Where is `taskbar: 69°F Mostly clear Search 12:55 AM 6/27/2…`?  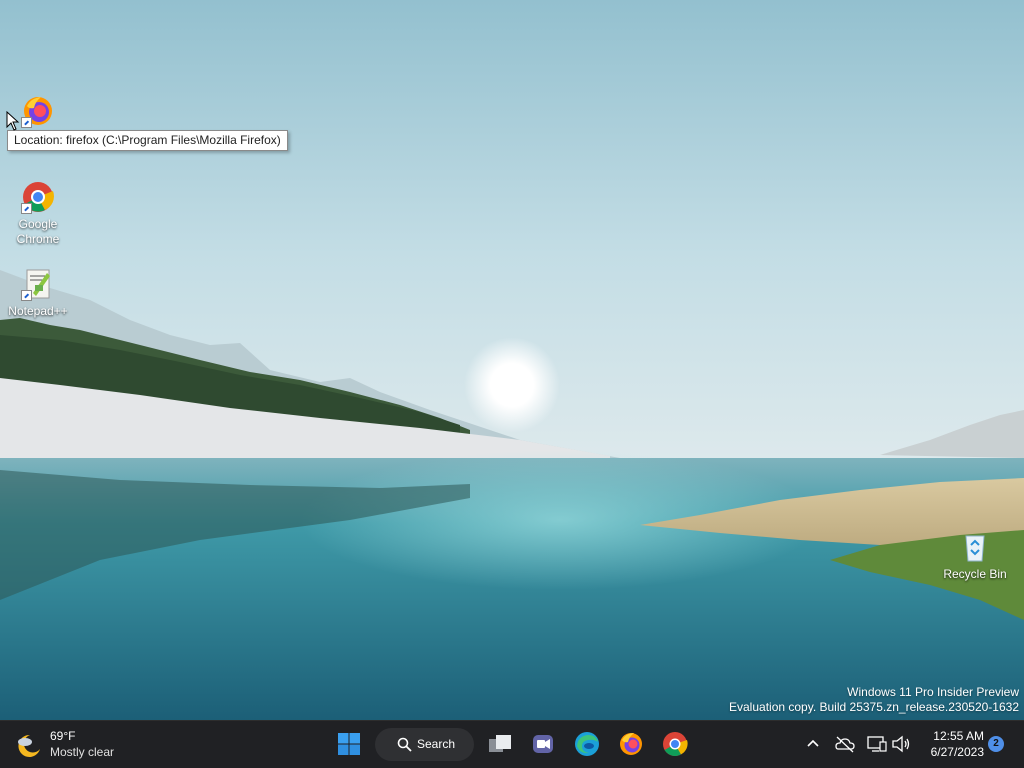
taskbar: 69°F Mostly clear Search 12:55 AM 6/27/2… is located at coordinates (512, 744).